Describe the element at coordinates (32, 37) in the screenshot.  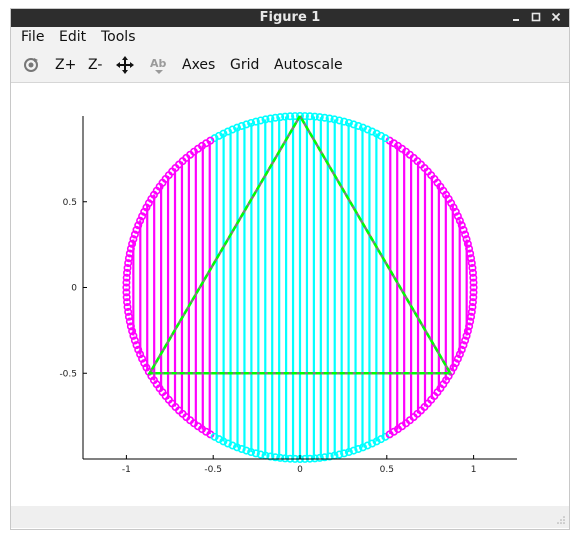
I see `menu-file: File` at that location.